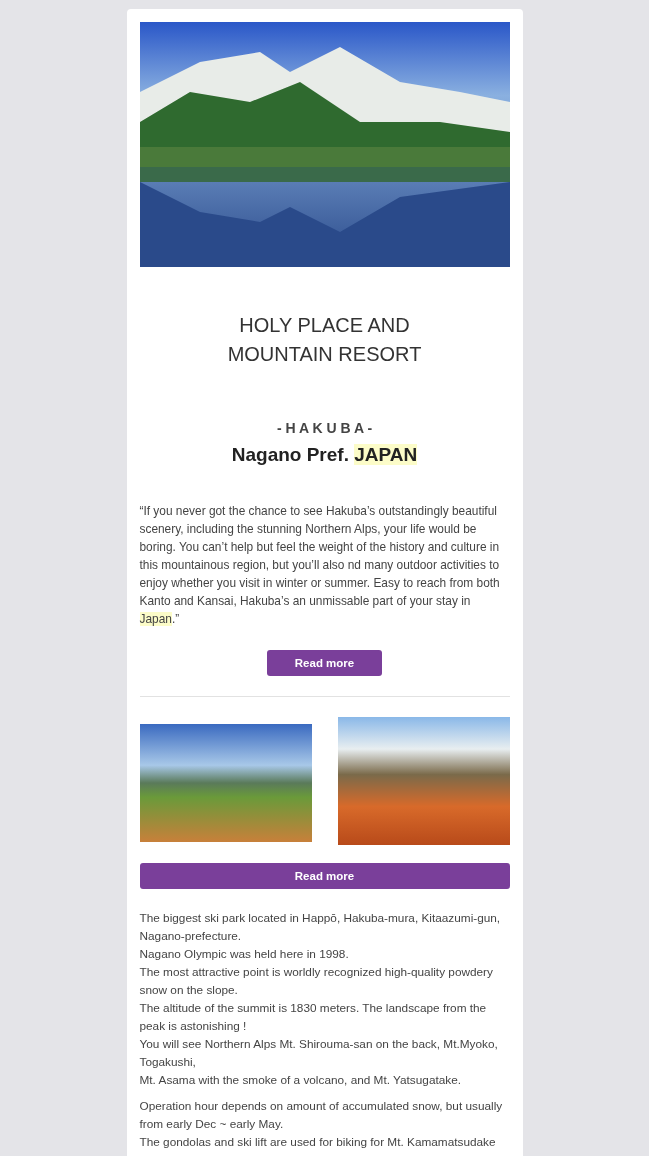 The image size is (649, 1156). Describe the element at coordinates (320, 565) in the screenshot. I see `quote-paragraph: “If you never got the chance to see Hakuba’s outstandingly beautiful scenery, including the stunning Northern Alps, your life would be boring. You can’t help but feel the weight of the history and culture in this mountainous region, but you’ll also nd many outdoor activities to enjoy whether you visit in winter or summer. Easy to reach from both Kanto and Kansai, Hakuba’s an unmissable part of your stay in Japan.”` at that location.